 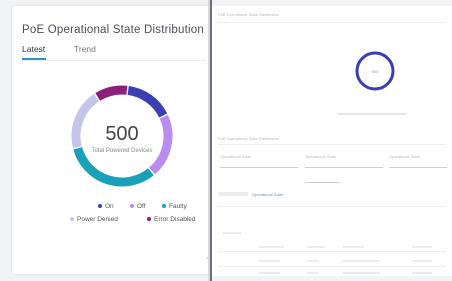 I want to click on tab-trend: Trend, so click(x=85, y=49).